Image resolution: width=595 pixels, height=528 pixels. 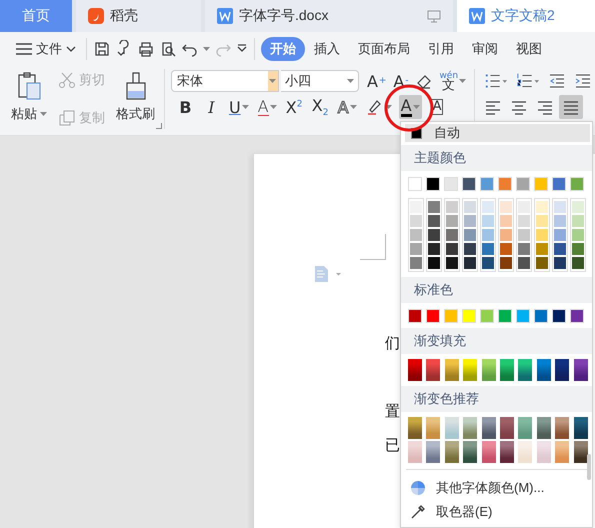 What do you see at coordinates (441, 49) in the screenshot?
I see `ribbon-tab: 引用` at bounding box center [441, 49].